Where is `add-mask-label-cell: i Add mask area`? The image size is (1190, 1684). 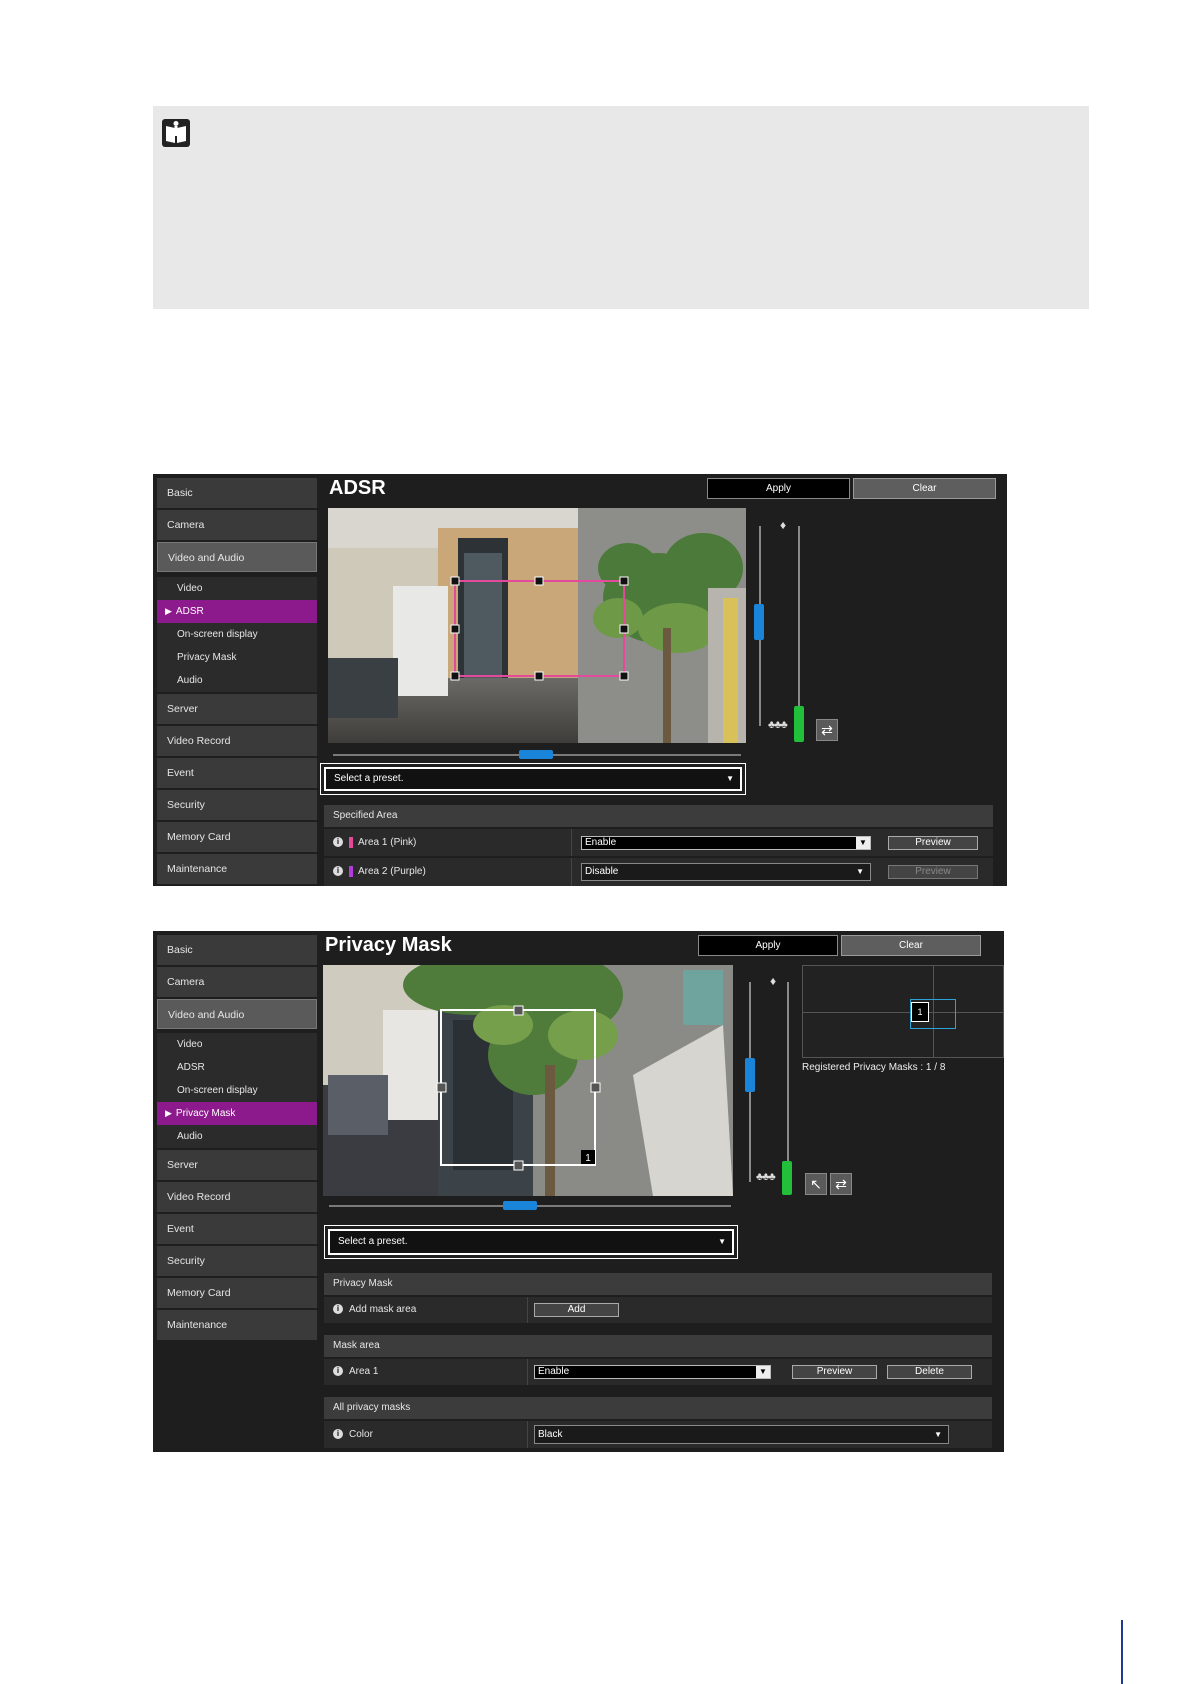
add-mask-label-cell: i Add mask area is located at coordinates (374, 1310).